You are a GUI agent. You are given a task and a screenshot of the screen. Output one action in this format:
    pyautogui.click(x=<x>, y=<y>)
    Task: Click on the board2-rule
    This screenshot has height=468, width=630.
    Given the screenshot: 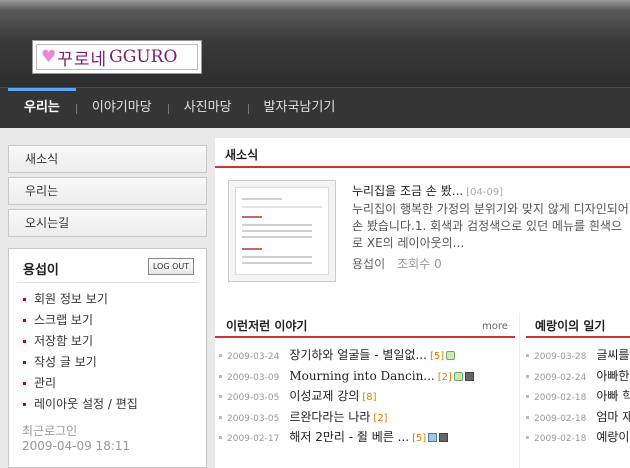 What is the action you would take?
    pyautogui.click(x=578, y=337)
    